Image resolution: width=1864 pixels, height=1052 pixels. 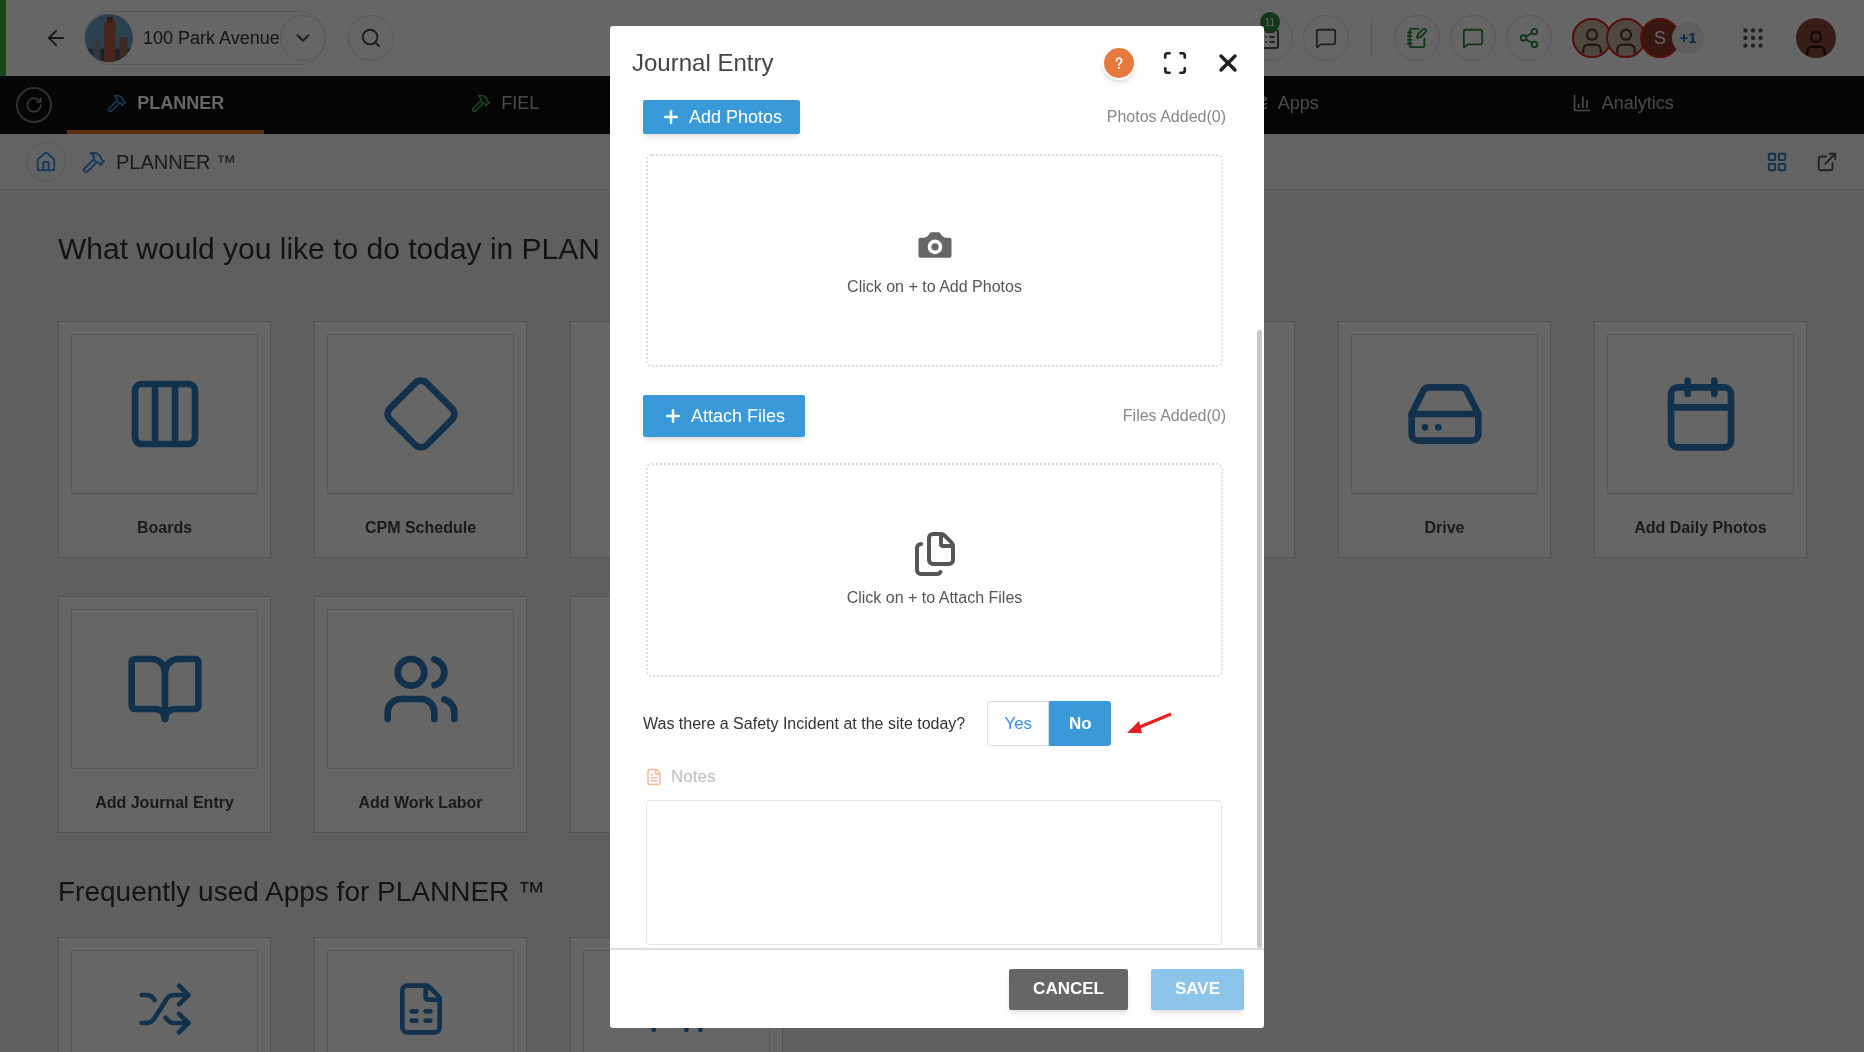 I want to click on tile-label: Add Daily Photos, so click(x=1700, y=528).